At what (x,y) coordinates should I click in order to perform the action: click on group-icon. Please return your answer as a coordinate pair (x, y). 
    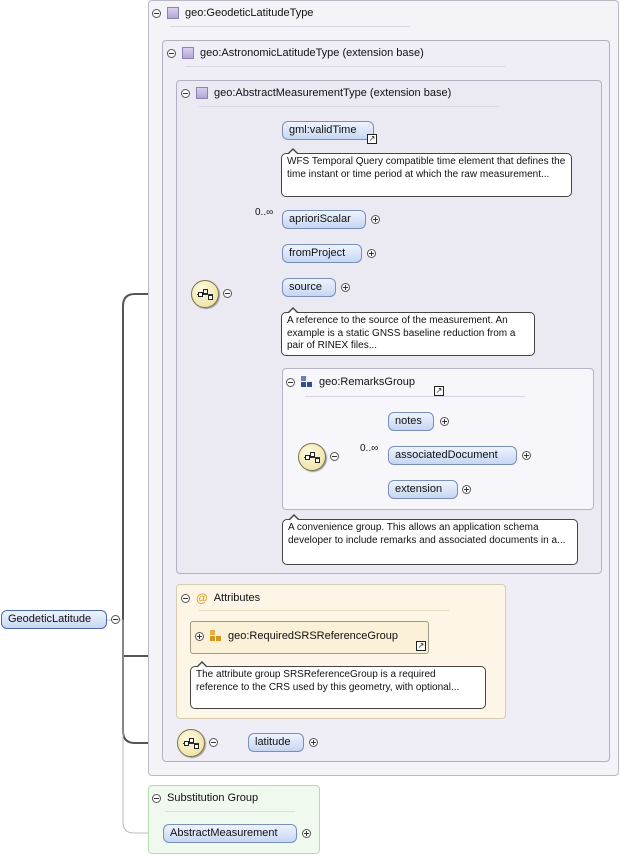
    Looking at the image, I should click on (307, 382).